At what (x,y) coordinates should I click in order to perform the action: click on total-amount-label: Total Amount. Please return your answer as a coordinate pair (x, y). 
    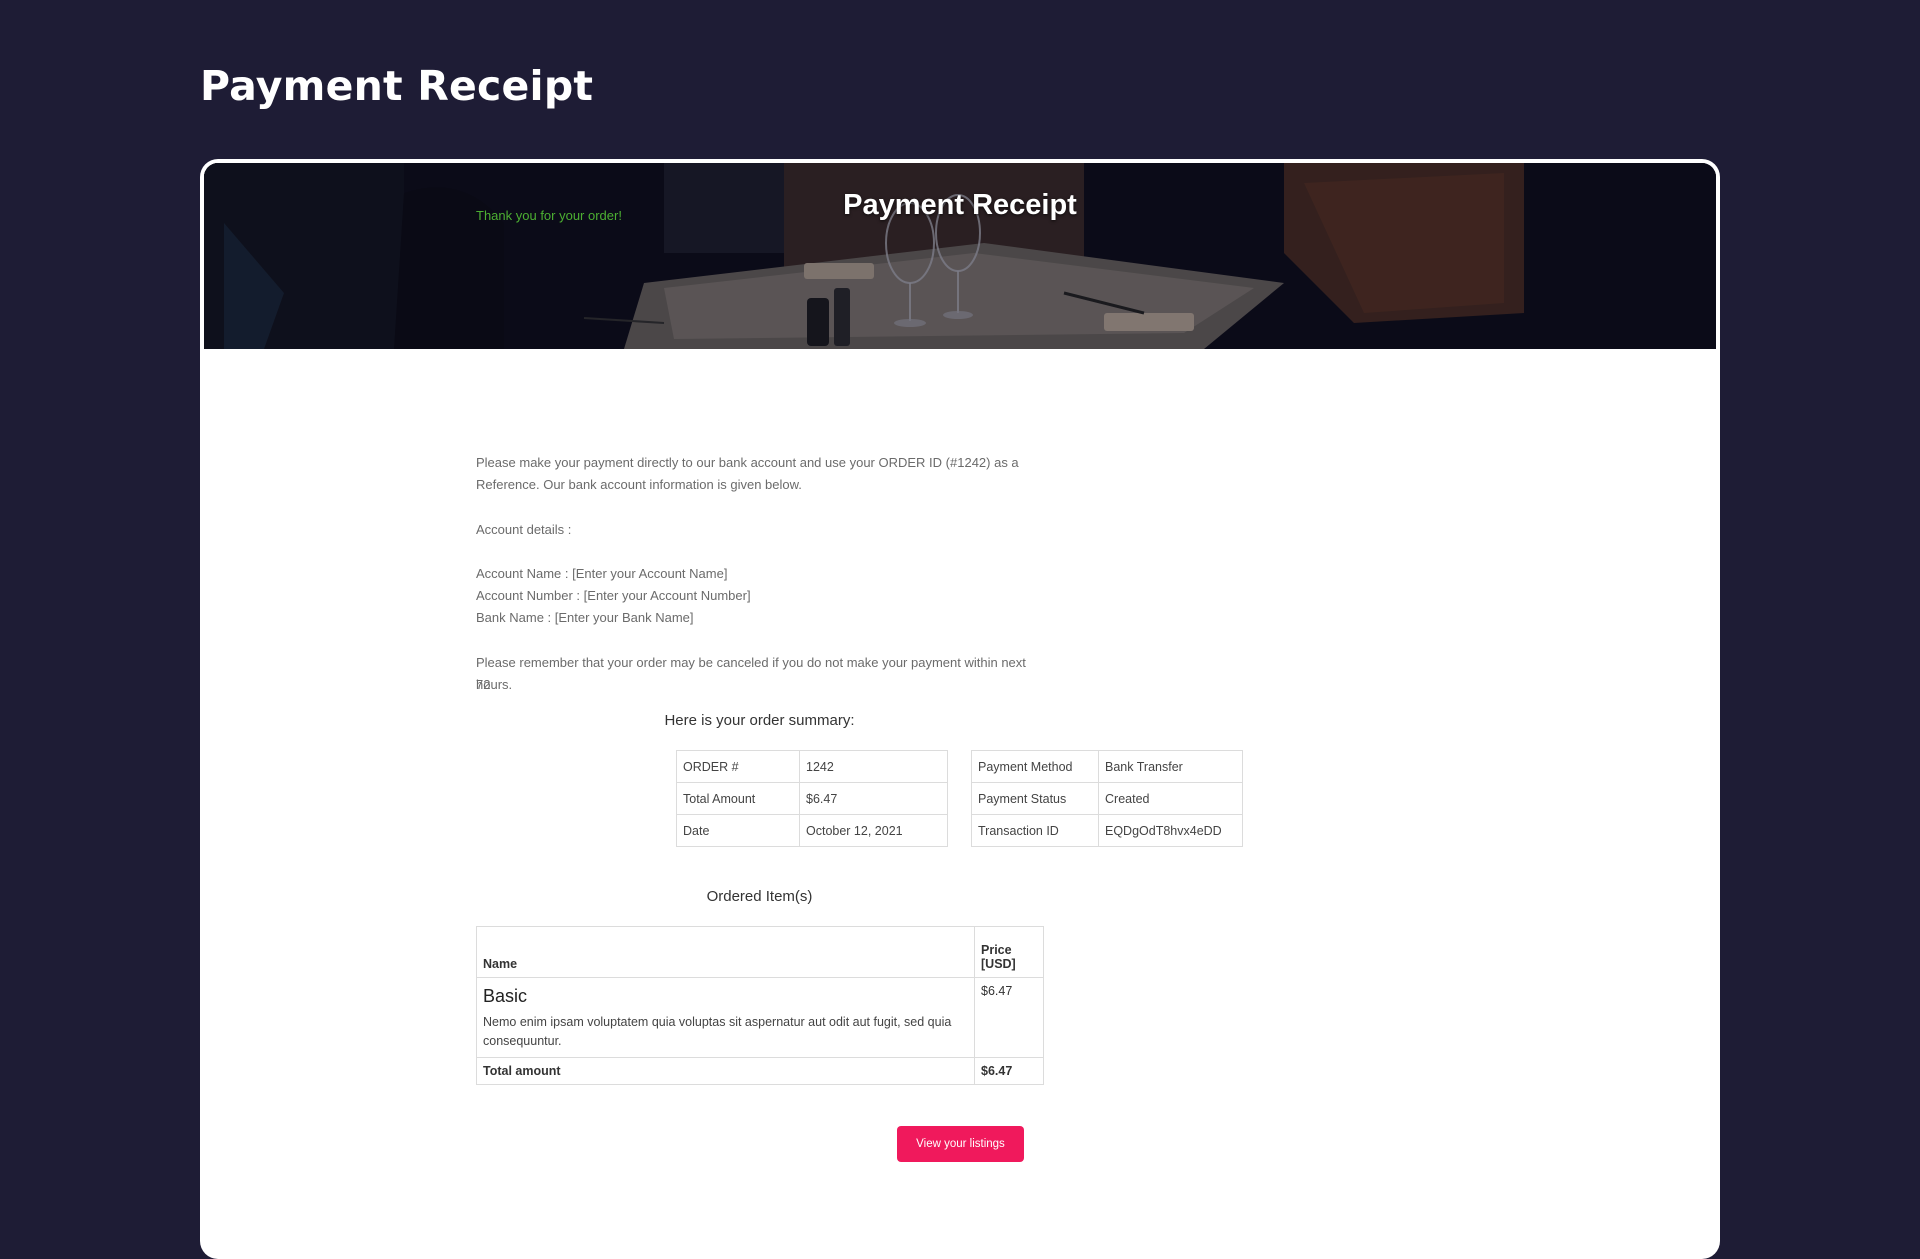
    Looking at the image, I should click on (738, 798).